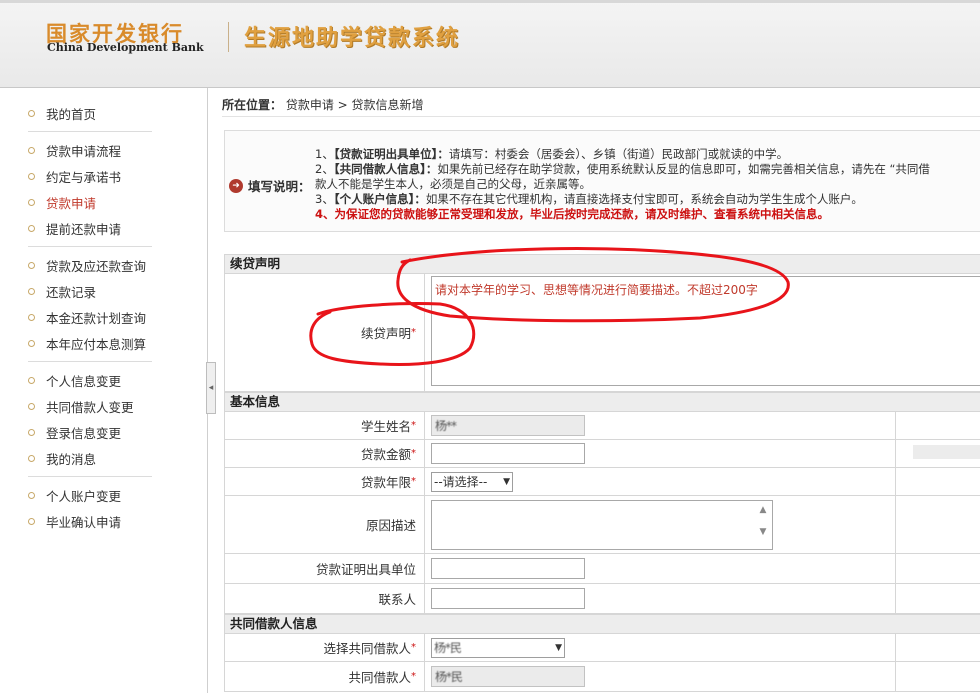 This screenshot has width=980, height=693. Describe the element at coordinates (397, 599) in the screenshot. I see `label-text: 联系人` at that location.